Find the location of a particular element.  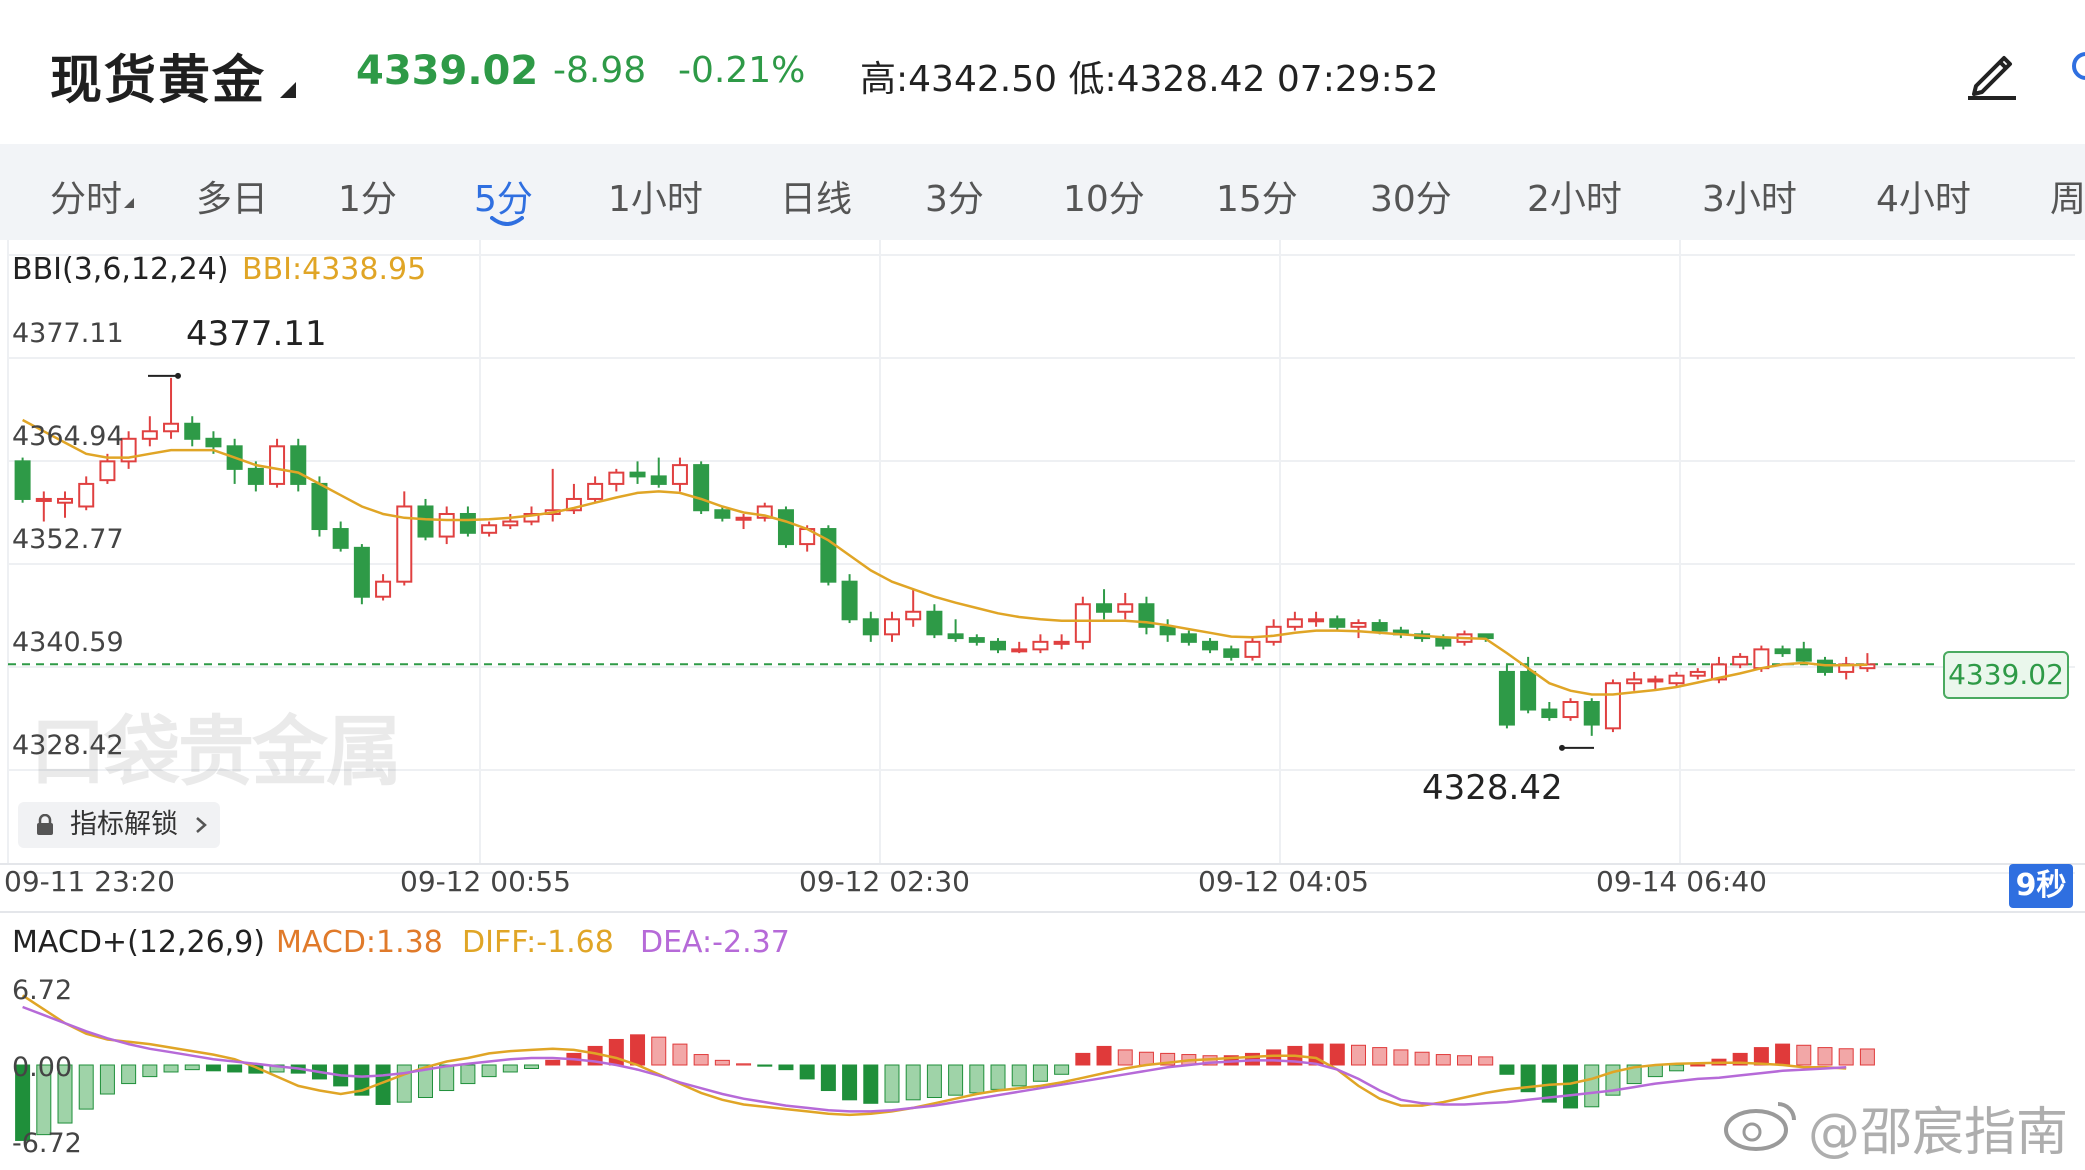

tab-30min: 30分 is located at coordinates (1411, 196).